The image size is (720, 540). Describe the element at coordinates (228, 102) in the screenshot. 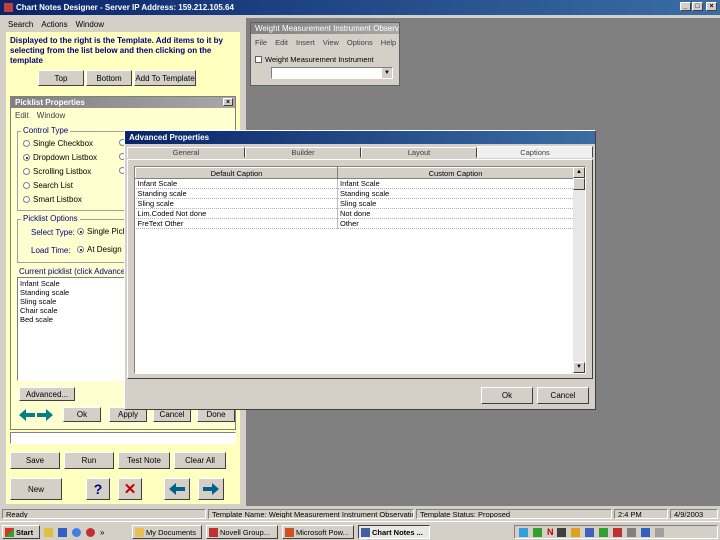

I see `properties-close-button: ×` at that location.